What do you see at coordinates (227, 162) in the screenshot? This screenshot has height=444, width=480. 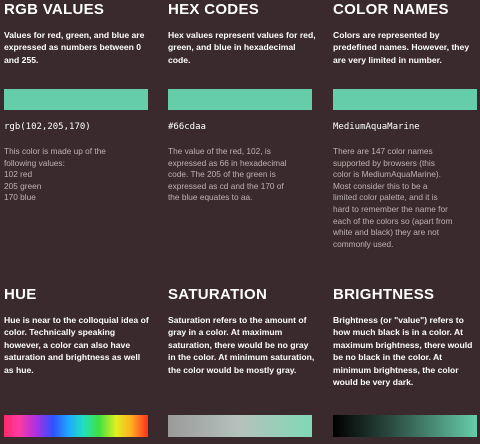 I see `hex-detail-line: expressed as 66 in hexadecimal` at bounding box center [227, 162].